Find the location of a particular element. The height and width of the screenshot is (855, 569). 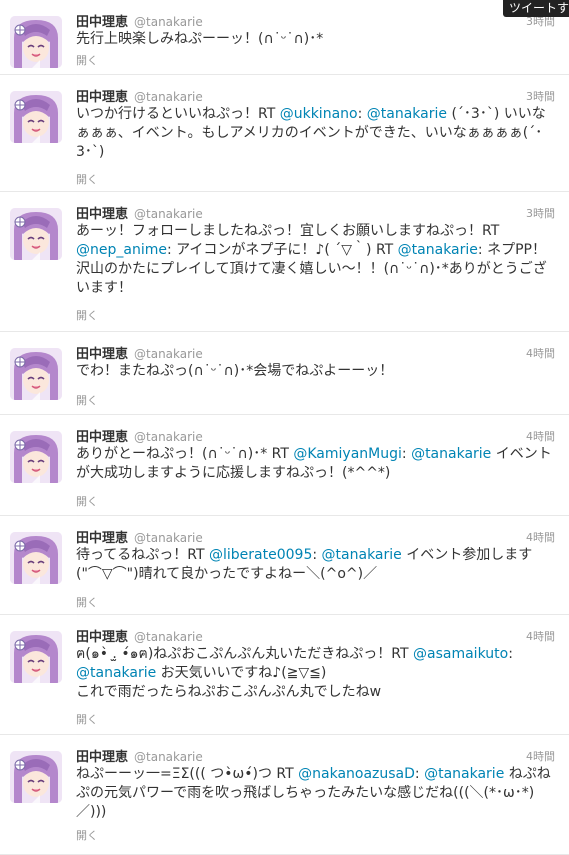

mention-link: @nep_anime is located at coordinates (121, 250).